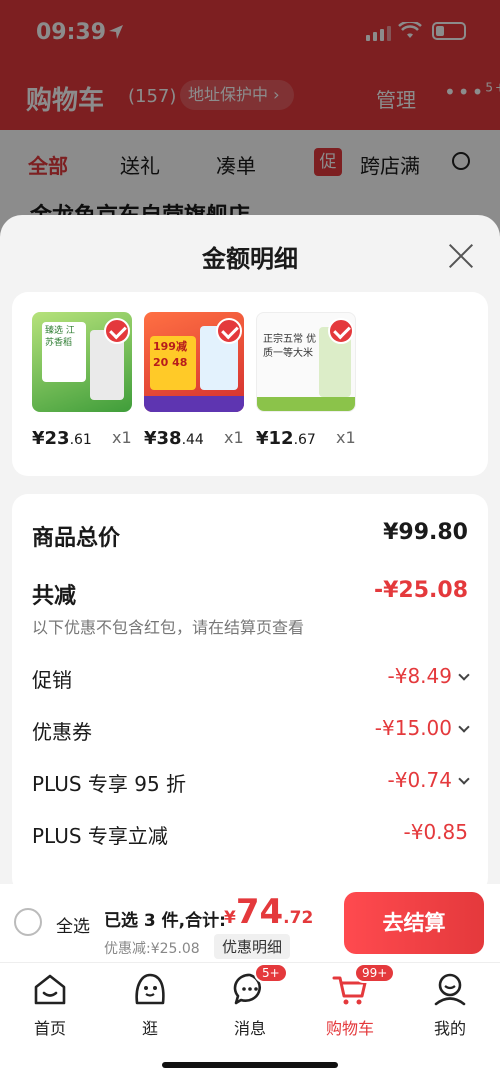 The image size is (500, 1083). What do you see at coordinates (50, 989) in the screenshot?
I see `home-icon` at bounding box center [50, 989].